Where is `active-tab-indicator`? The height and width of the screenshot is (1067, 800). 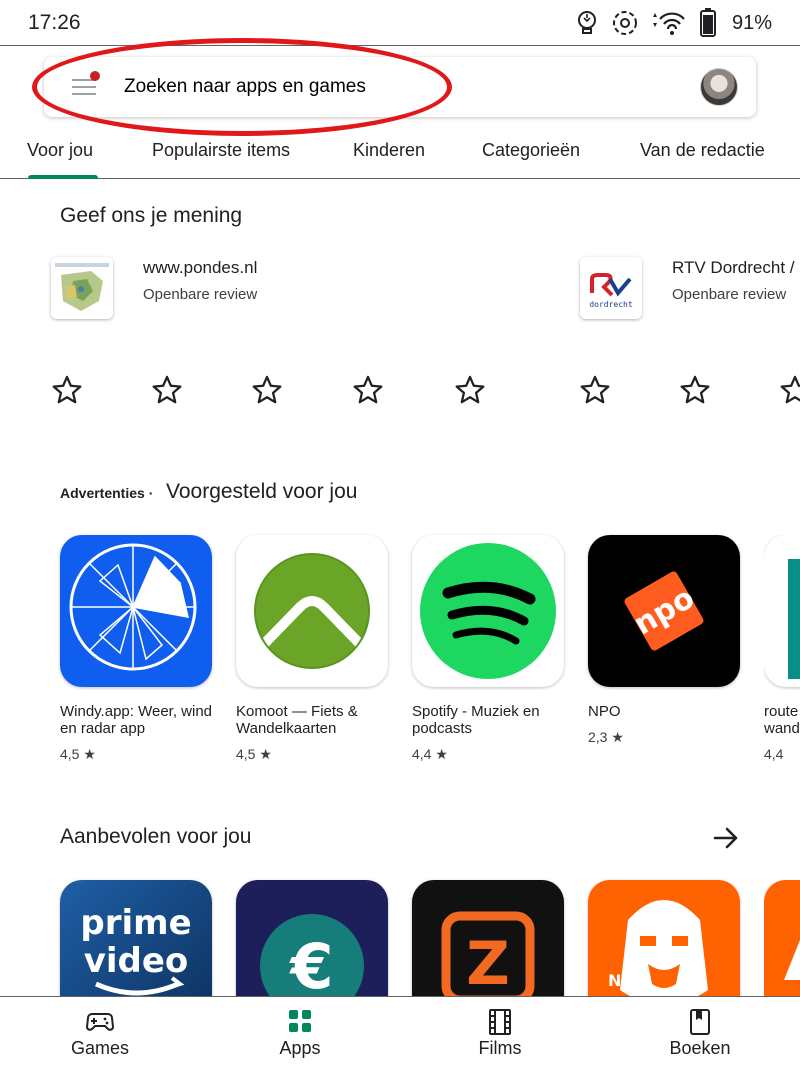
active-tab-indicator is located at coordinates (63, 177).